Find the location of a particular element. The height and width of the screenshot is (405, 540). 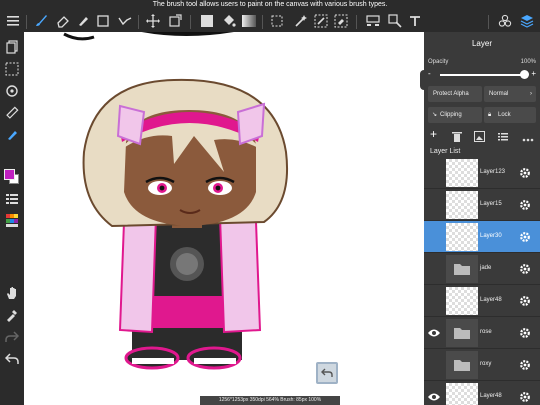

opacity-label: Opacity is located at coordinates (438, 62).